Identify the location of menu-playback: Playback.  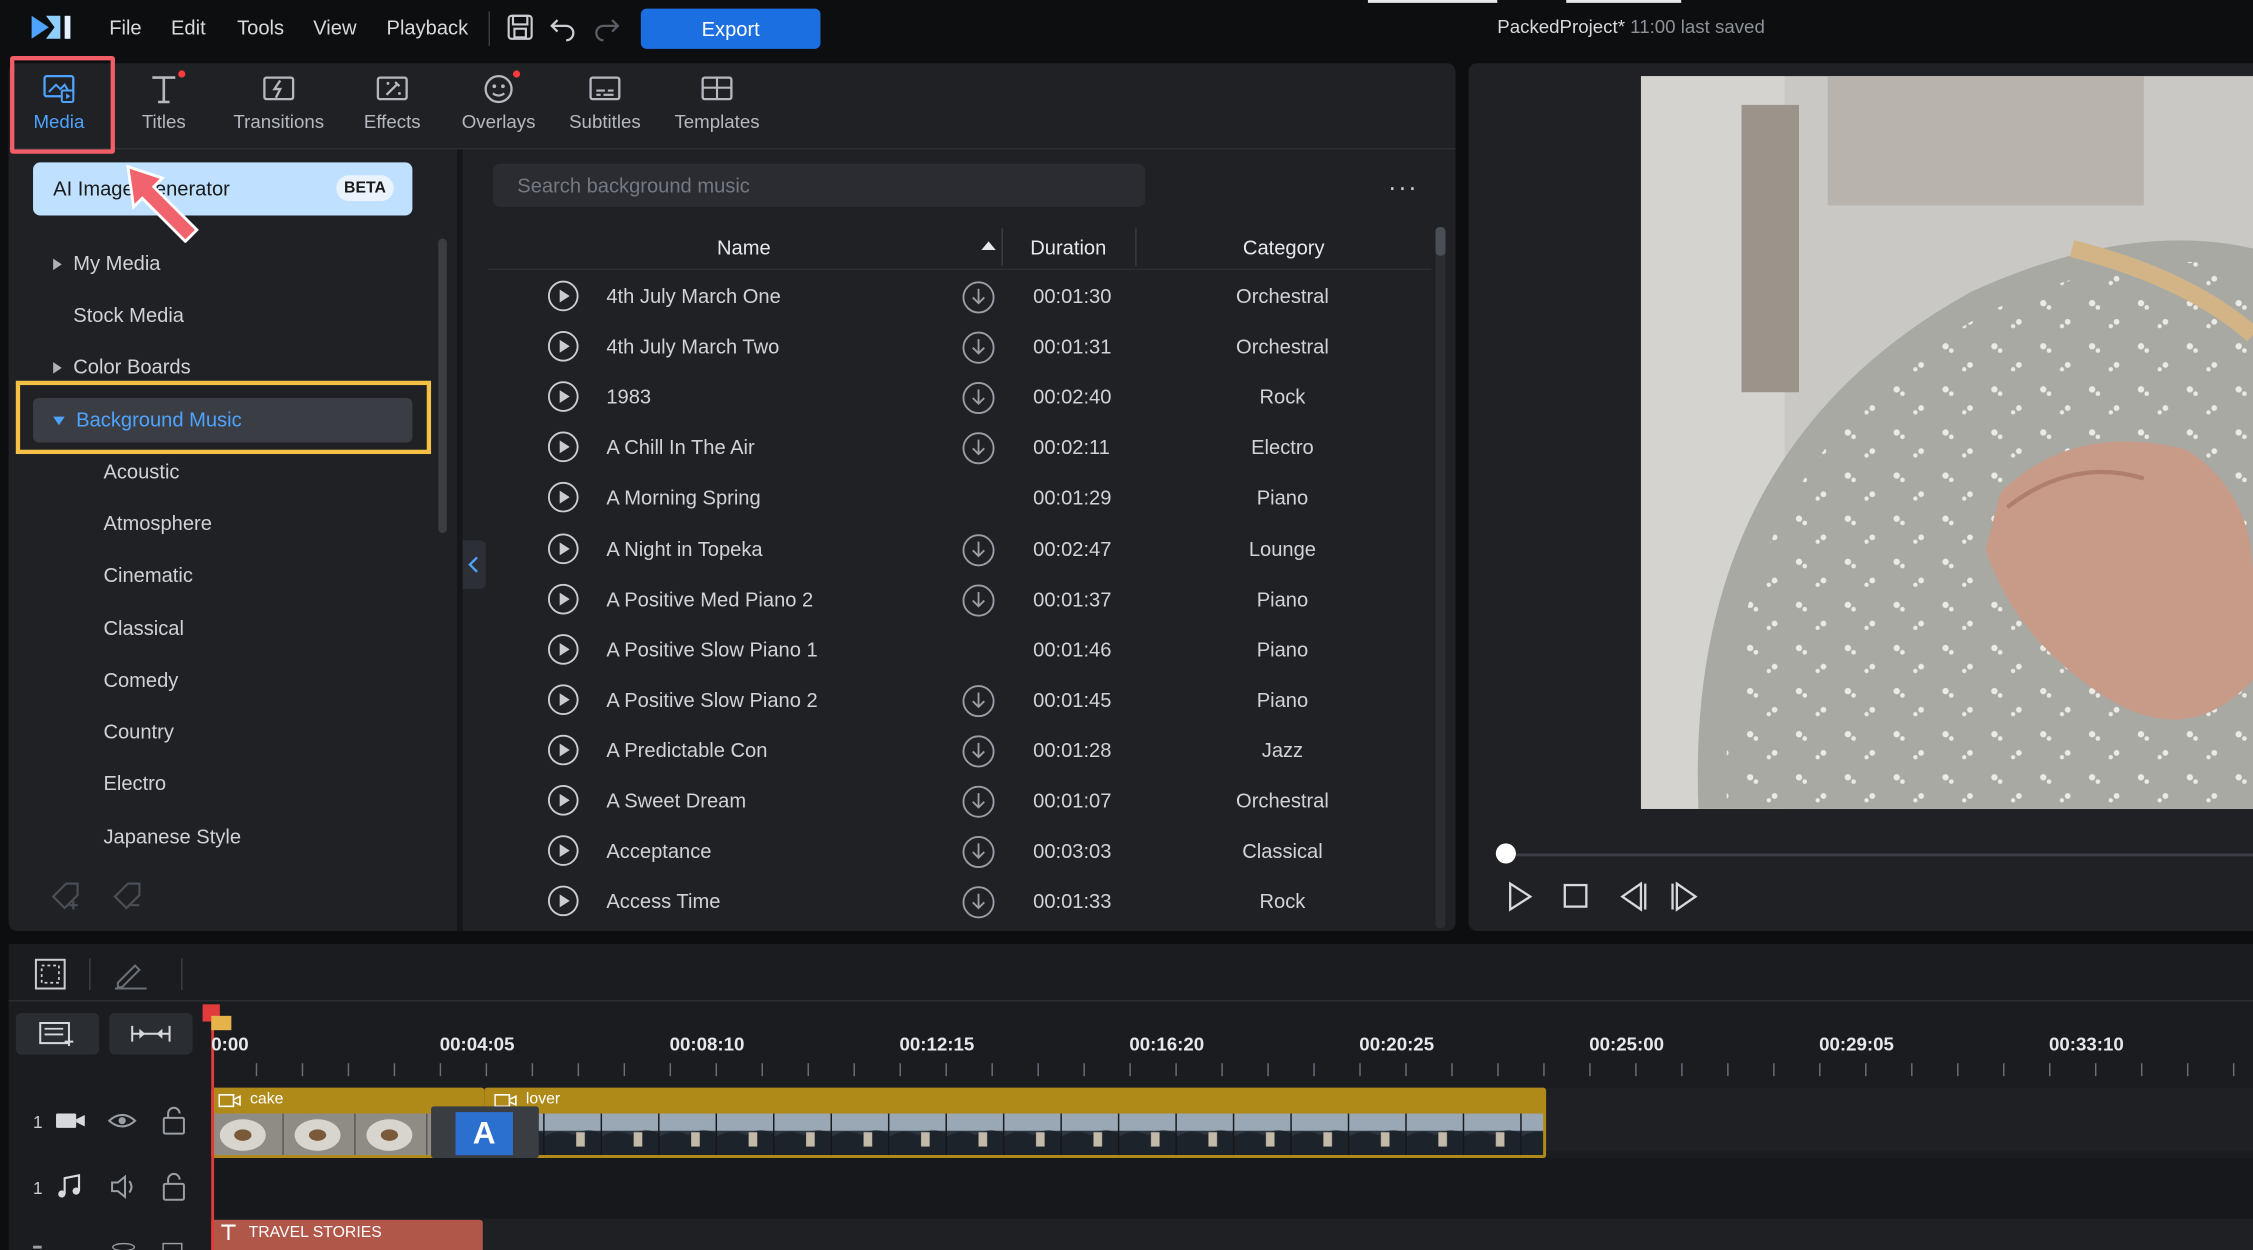
(428, 27).